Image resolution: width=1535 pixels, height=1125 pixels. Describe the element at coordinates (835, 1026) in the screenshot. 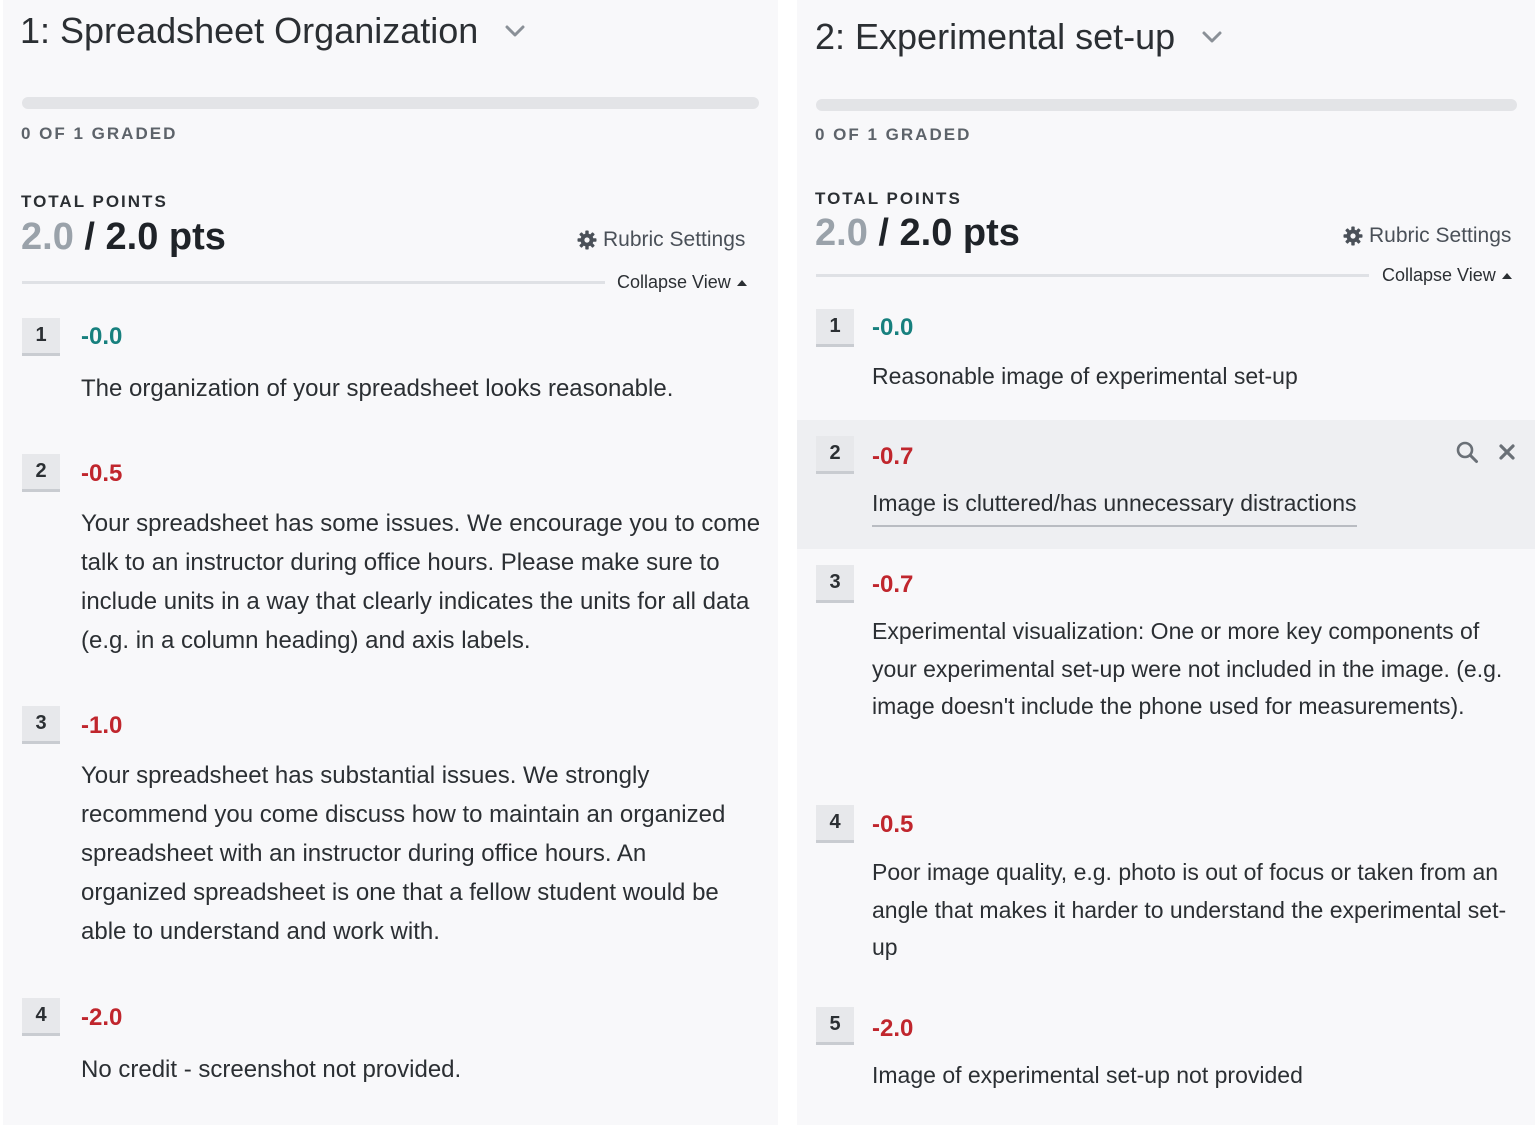

I see `rubric-item-number: 5` at that location.